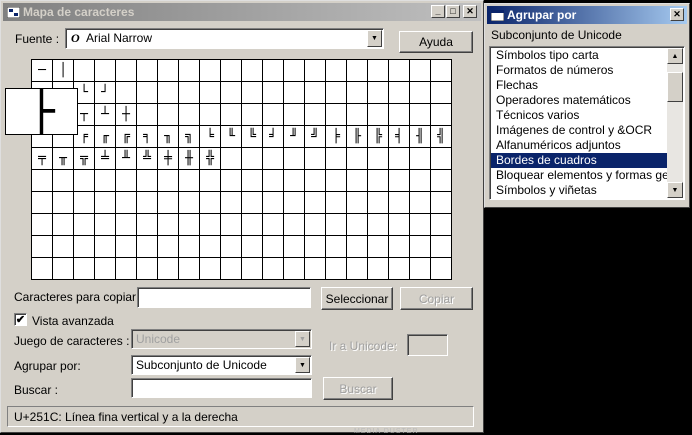  Describe the element at coordinates (438, 11) in the screenshot. I see `minimize-button: _` at that location.